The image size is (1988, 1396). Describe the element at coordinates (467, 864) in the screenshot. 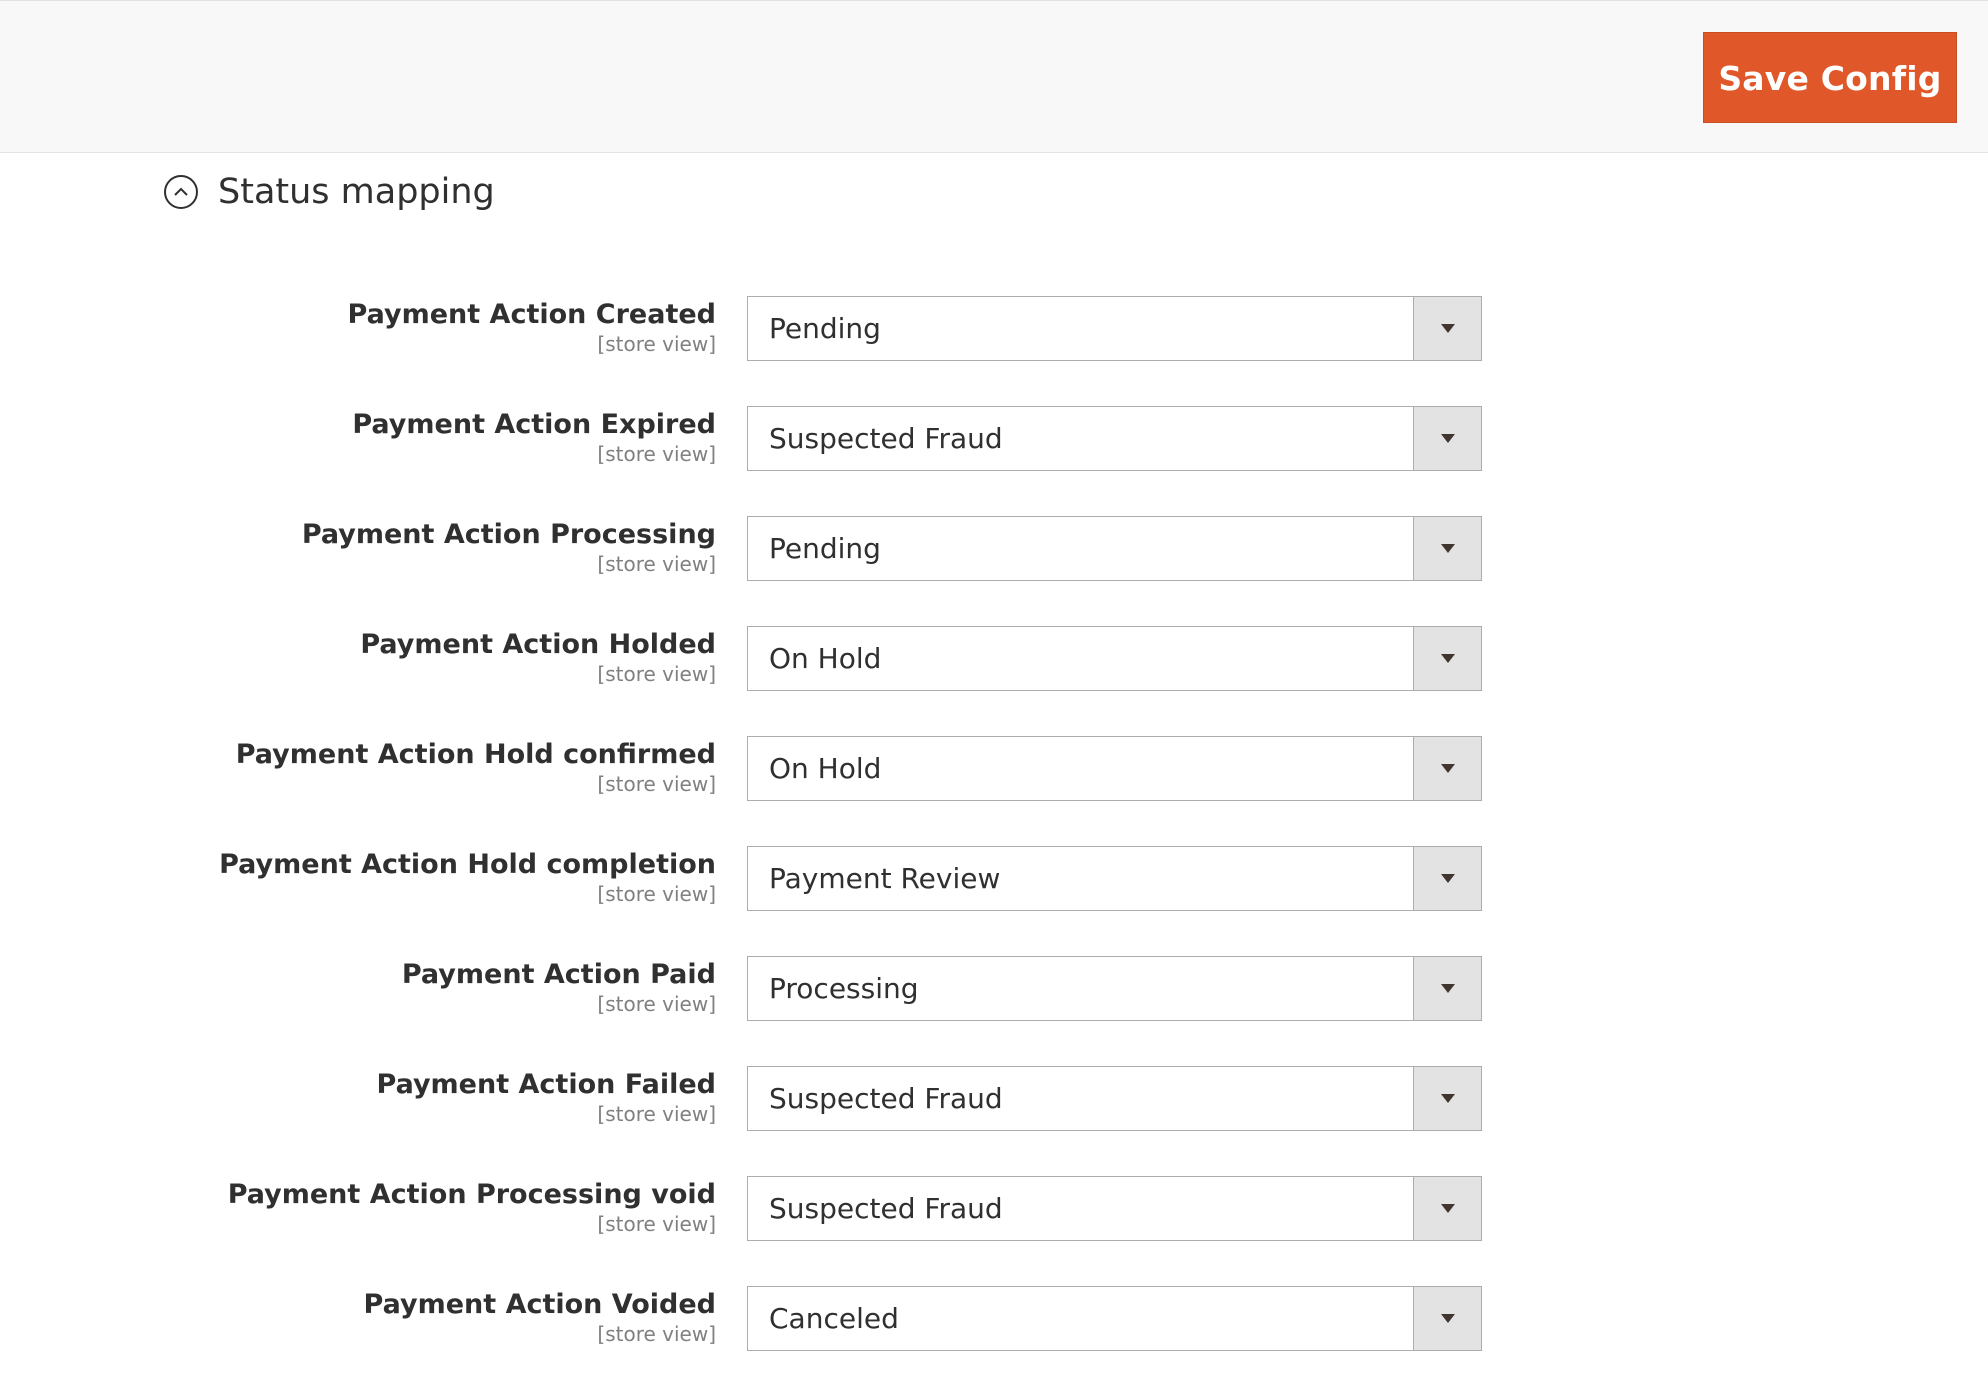

I see `field-label: Payment Action Hold completion` at that location.